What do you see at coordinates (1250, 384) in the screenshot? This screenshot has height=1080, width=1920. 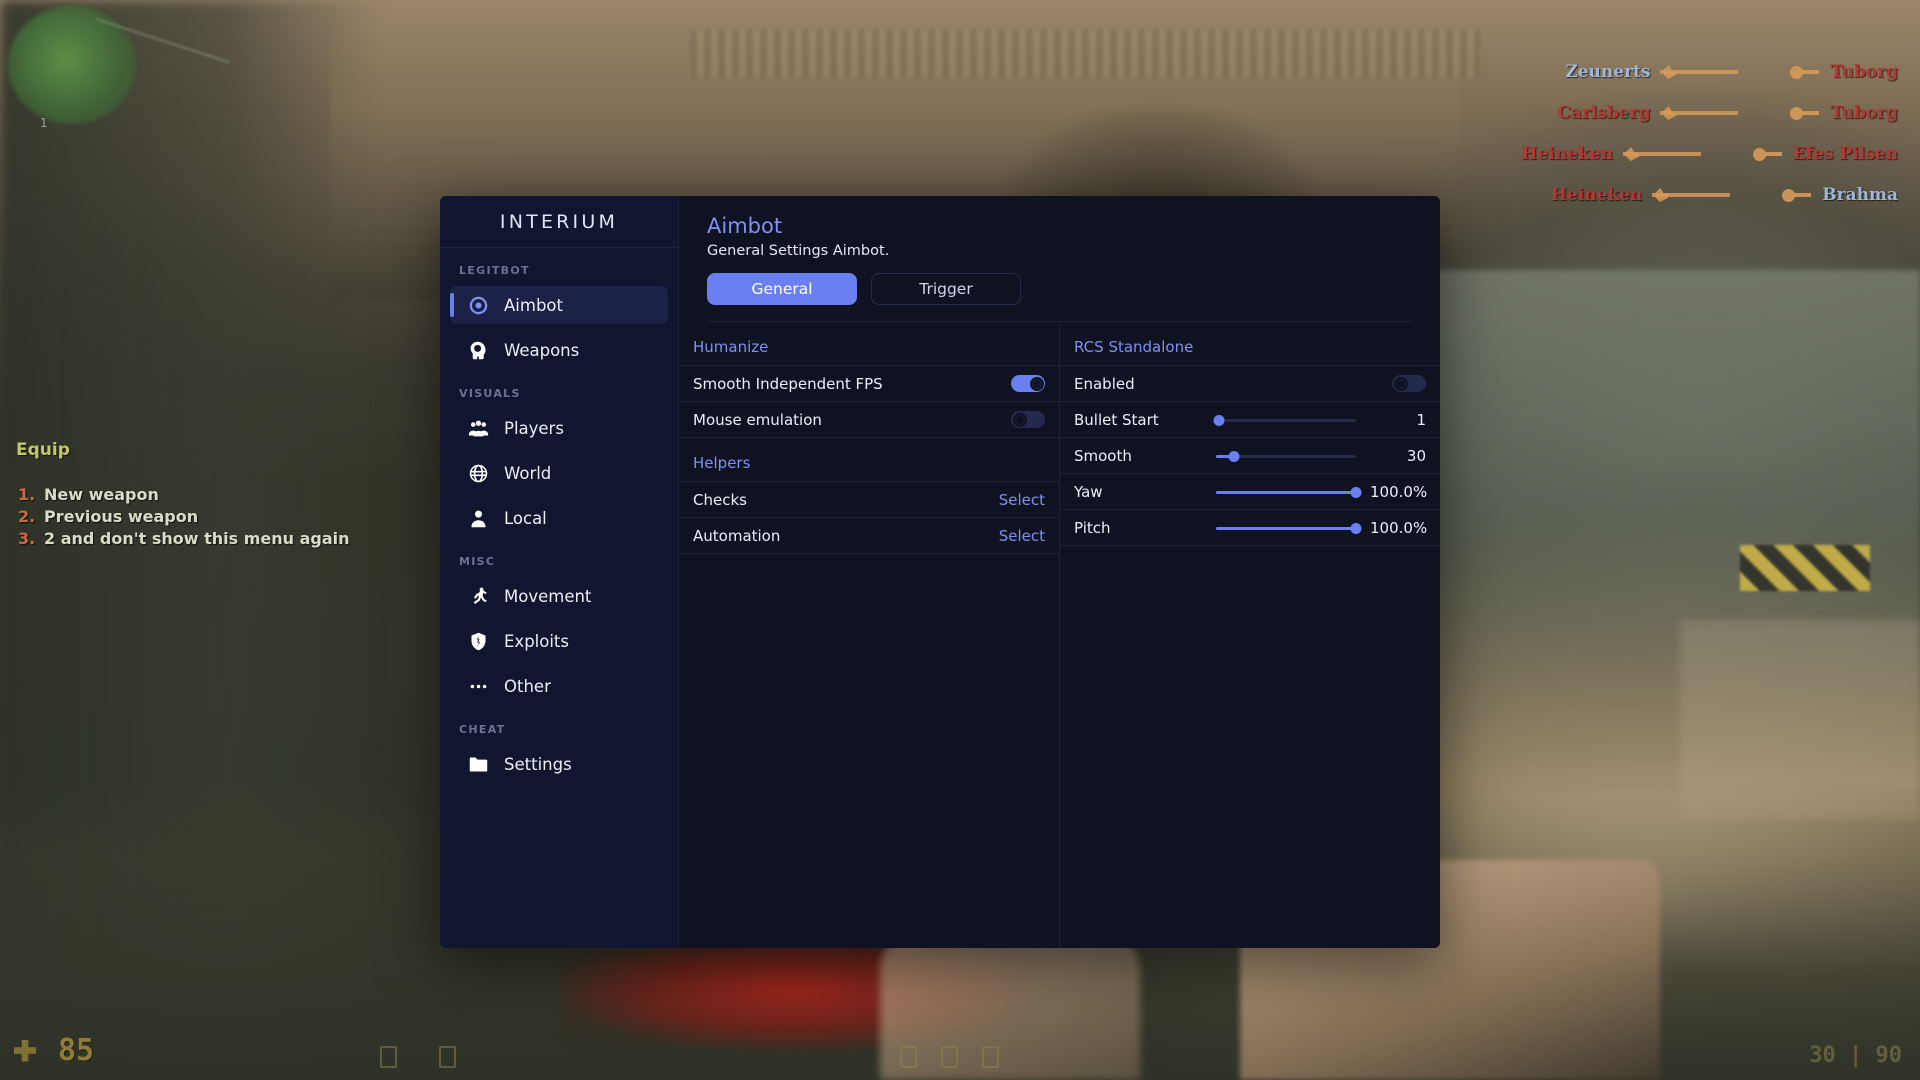 I see `setting-row-rcs-enabled: Enabled` at bounding box center [1250, 384].